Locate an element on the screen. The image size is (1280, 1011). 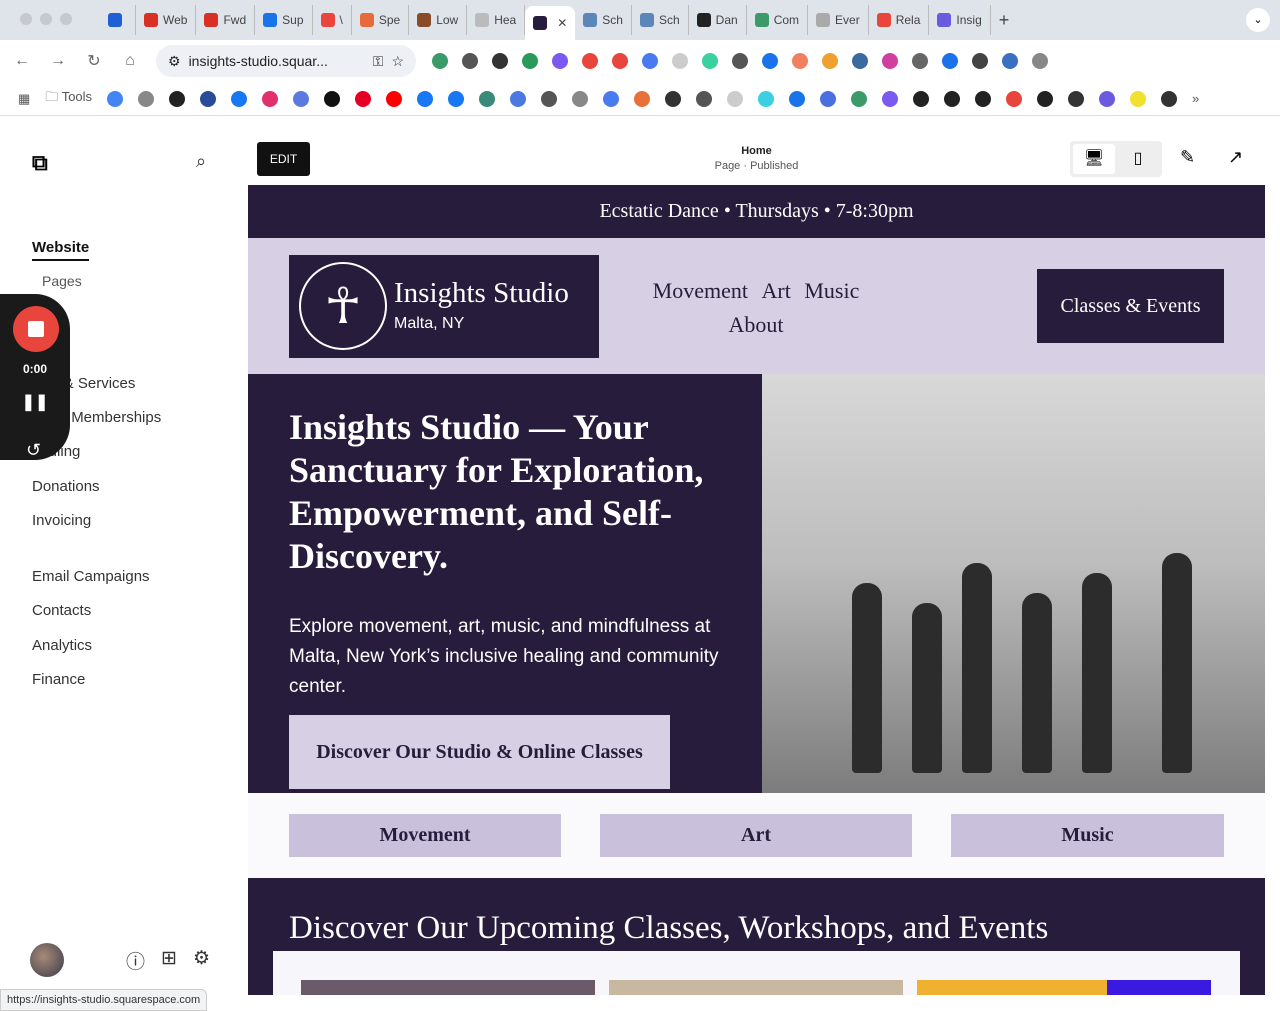
nav-movement: Movement is located at coordinates (700, 290).